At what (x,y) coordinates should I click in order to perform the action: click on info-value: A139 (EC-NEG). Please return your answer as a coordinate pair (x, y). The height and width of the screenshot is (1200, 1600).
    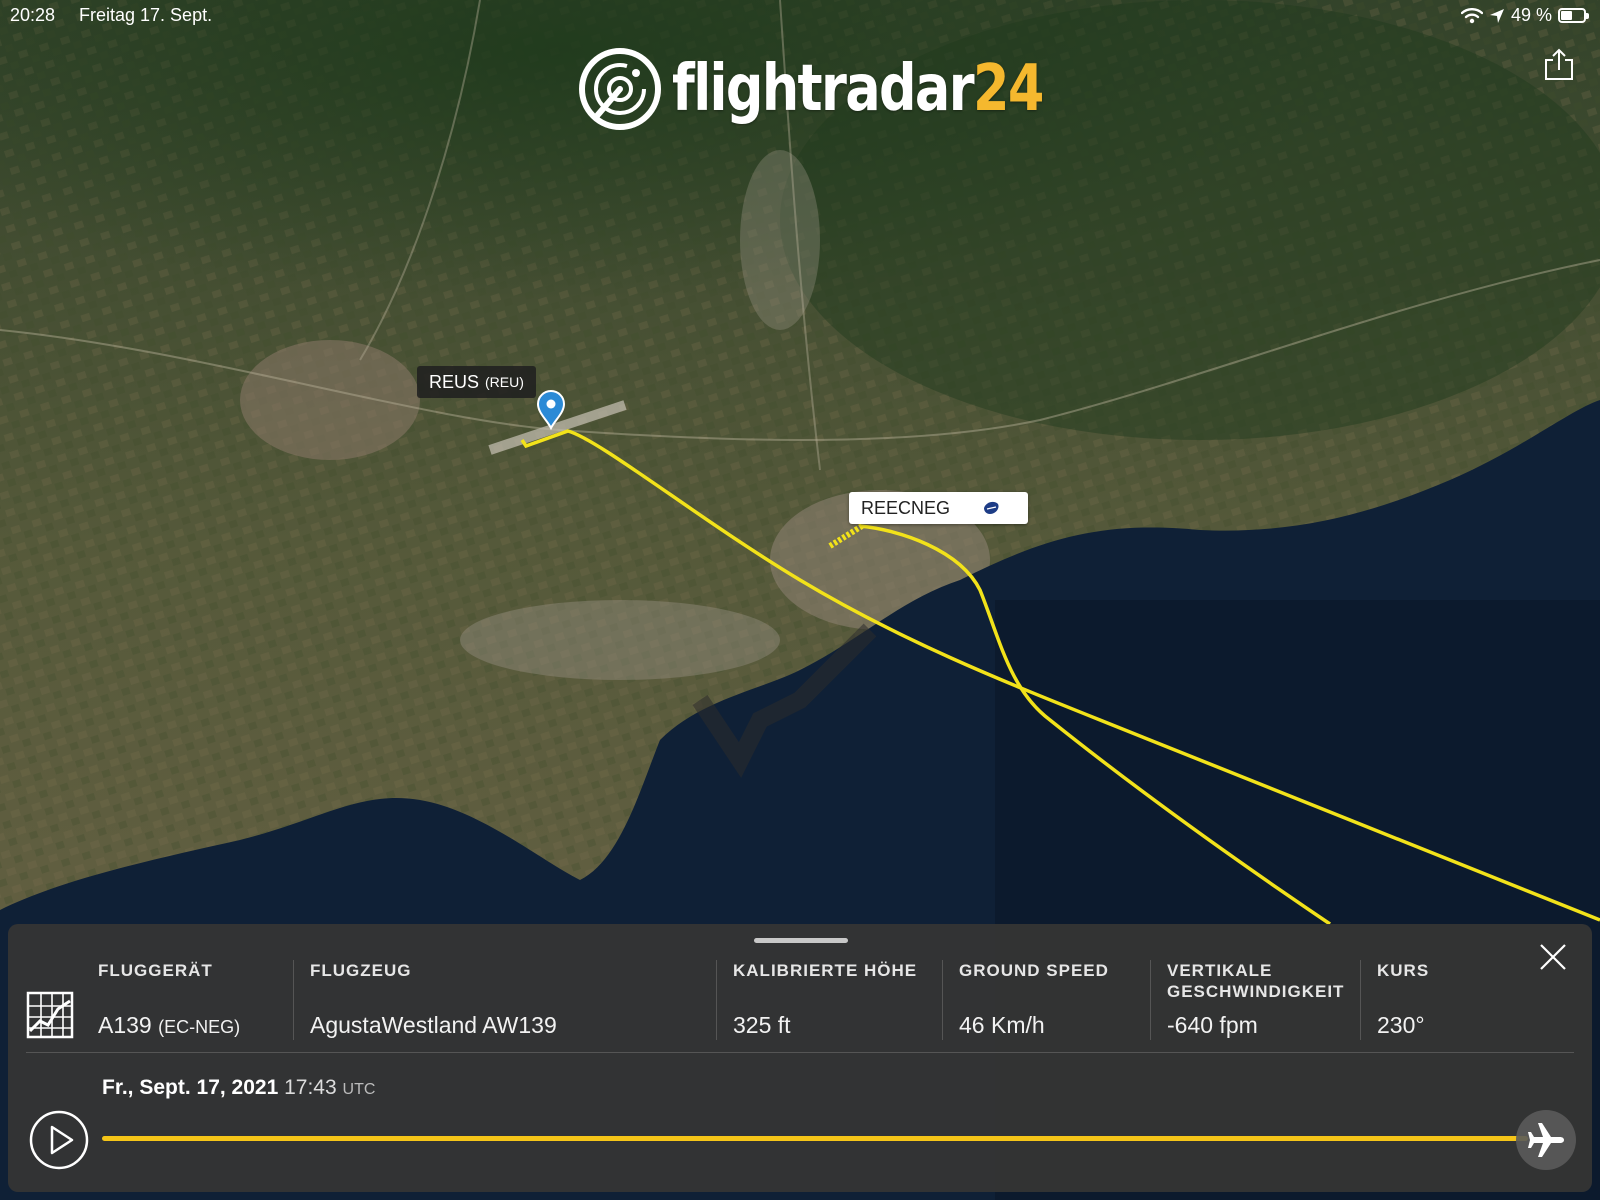
    Looking at the image, I should click on (169, 1025).